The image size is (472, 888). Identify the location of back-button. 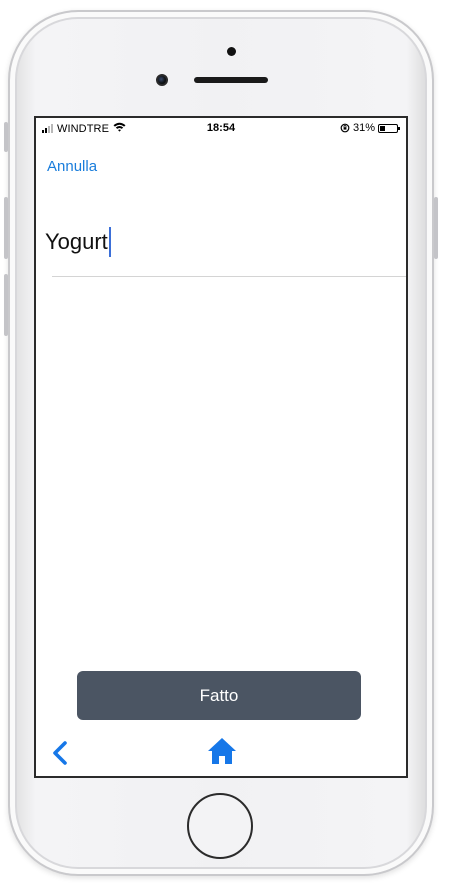
(60, 753).